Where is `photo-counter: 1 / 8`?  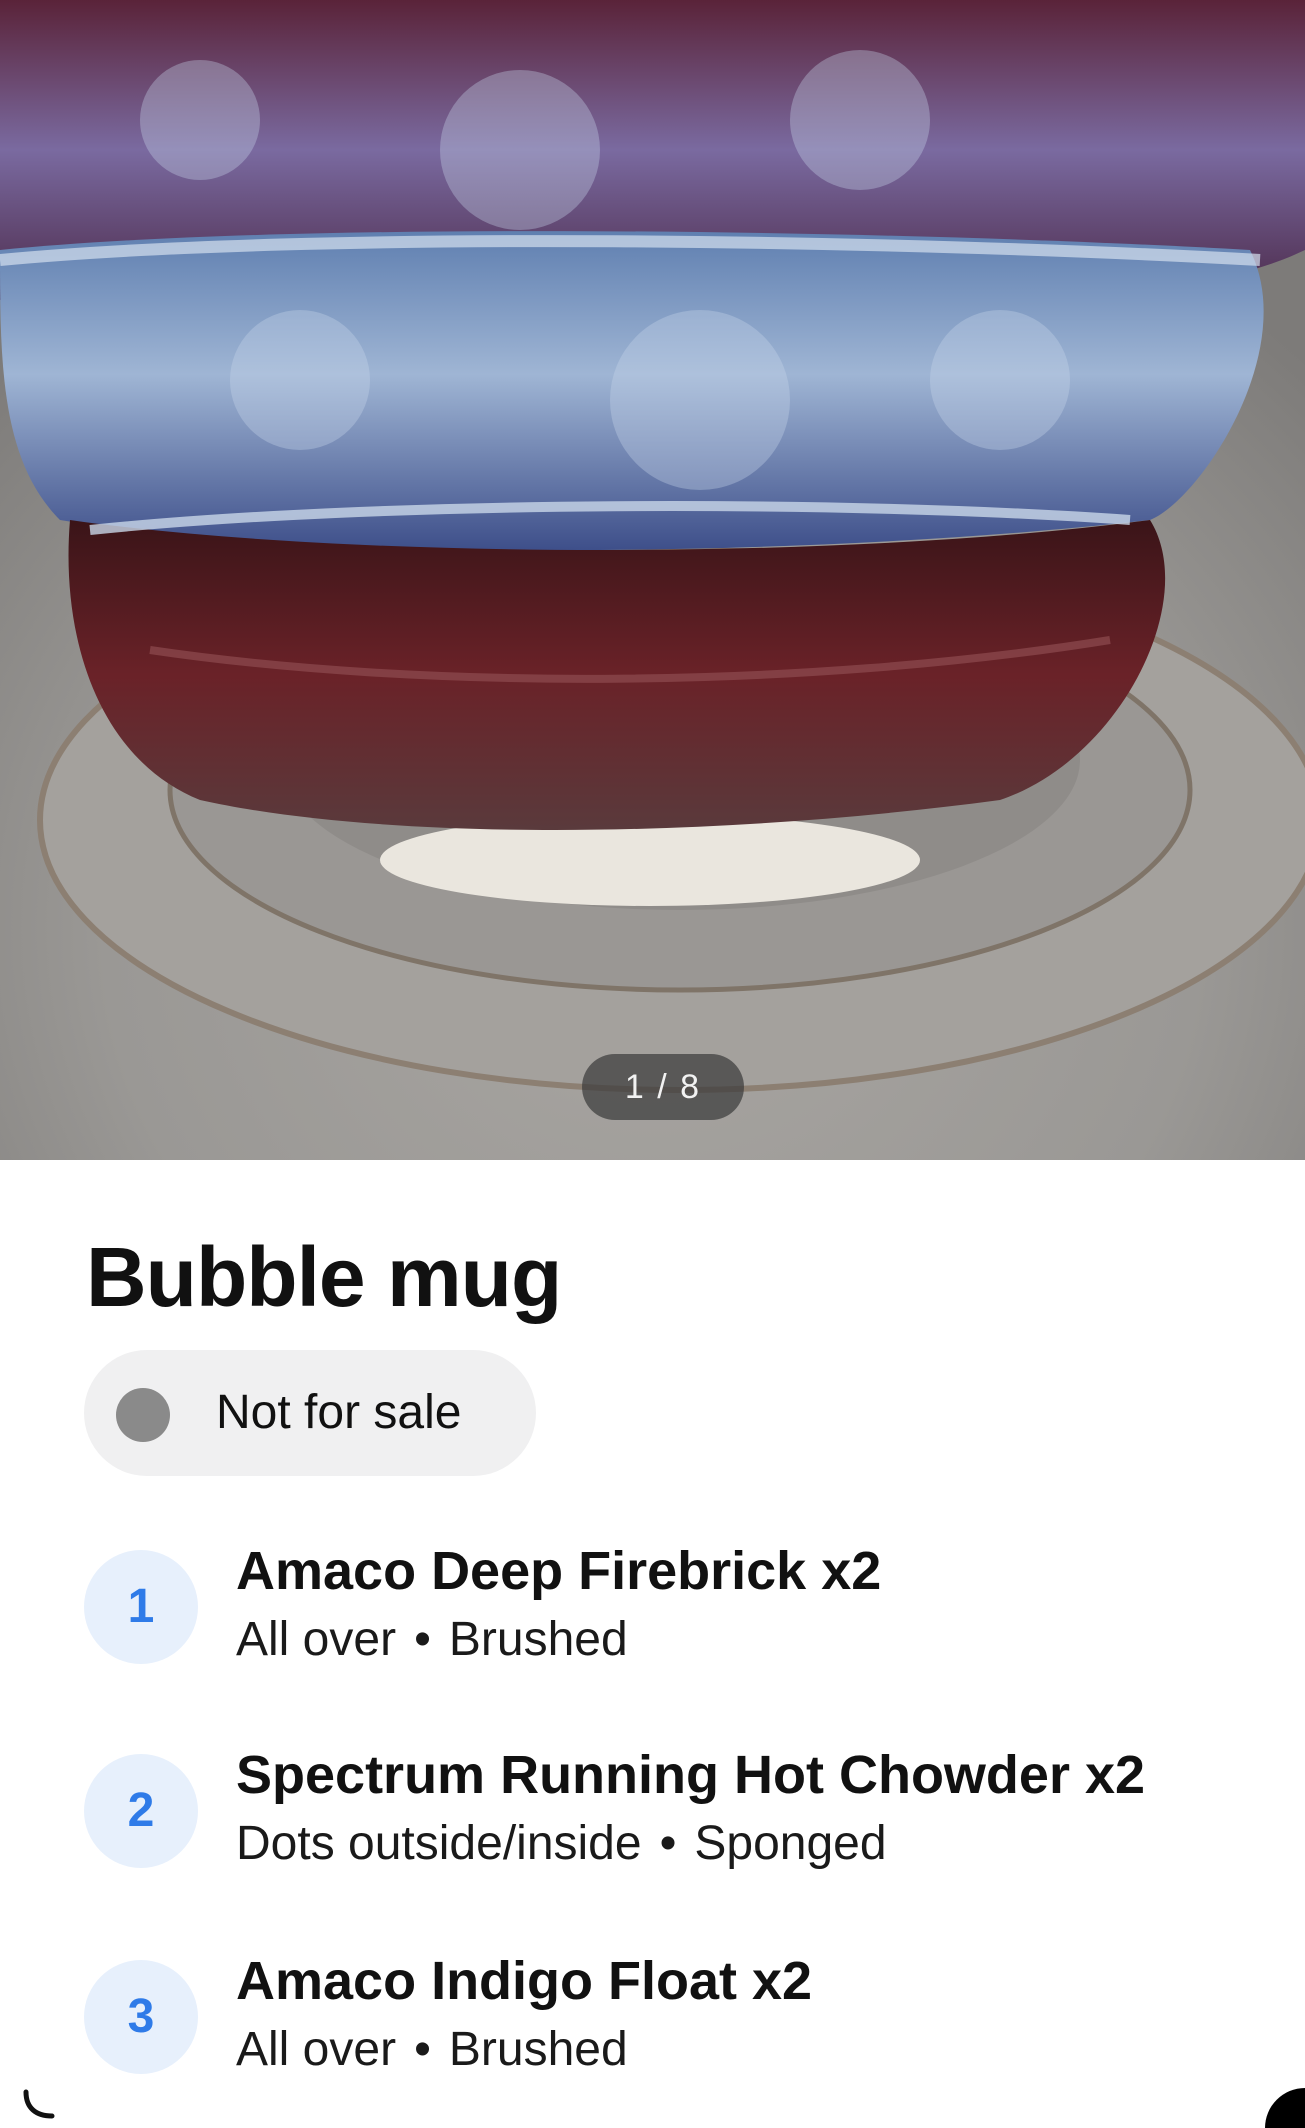 photo-counter: 1 / 8 is located at coordinates (663, 1087).